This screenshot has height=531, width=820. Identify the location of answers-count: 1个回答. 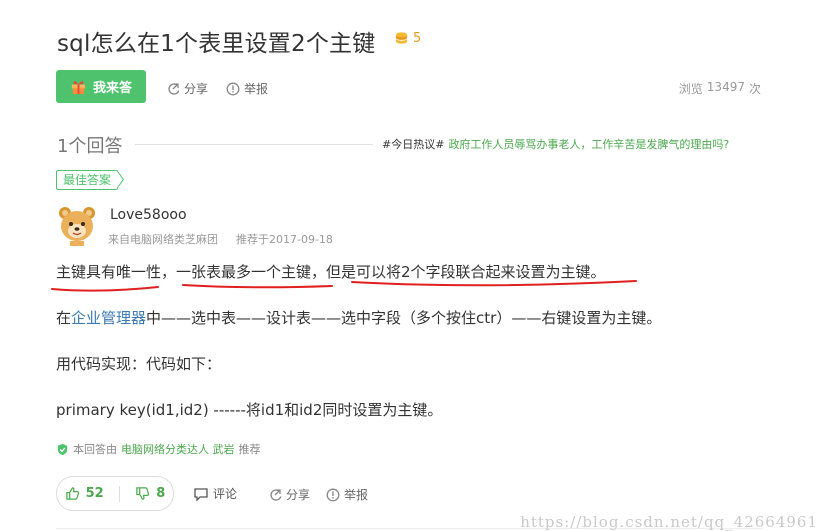
(90, 146).